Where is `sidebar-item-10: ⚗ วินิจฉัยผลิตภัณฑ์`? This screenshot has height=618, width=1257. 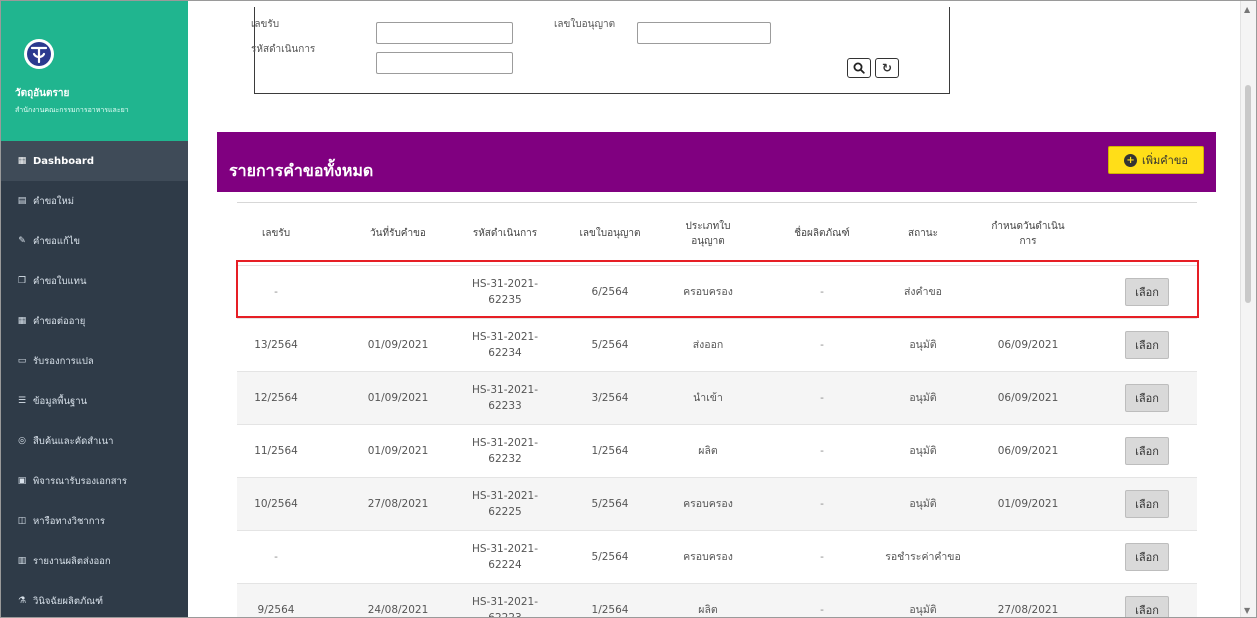
sidebar-item-10: ⚗ วินิจฉัยผลิตภัณฑ์ is located at coordinates (94, 599).